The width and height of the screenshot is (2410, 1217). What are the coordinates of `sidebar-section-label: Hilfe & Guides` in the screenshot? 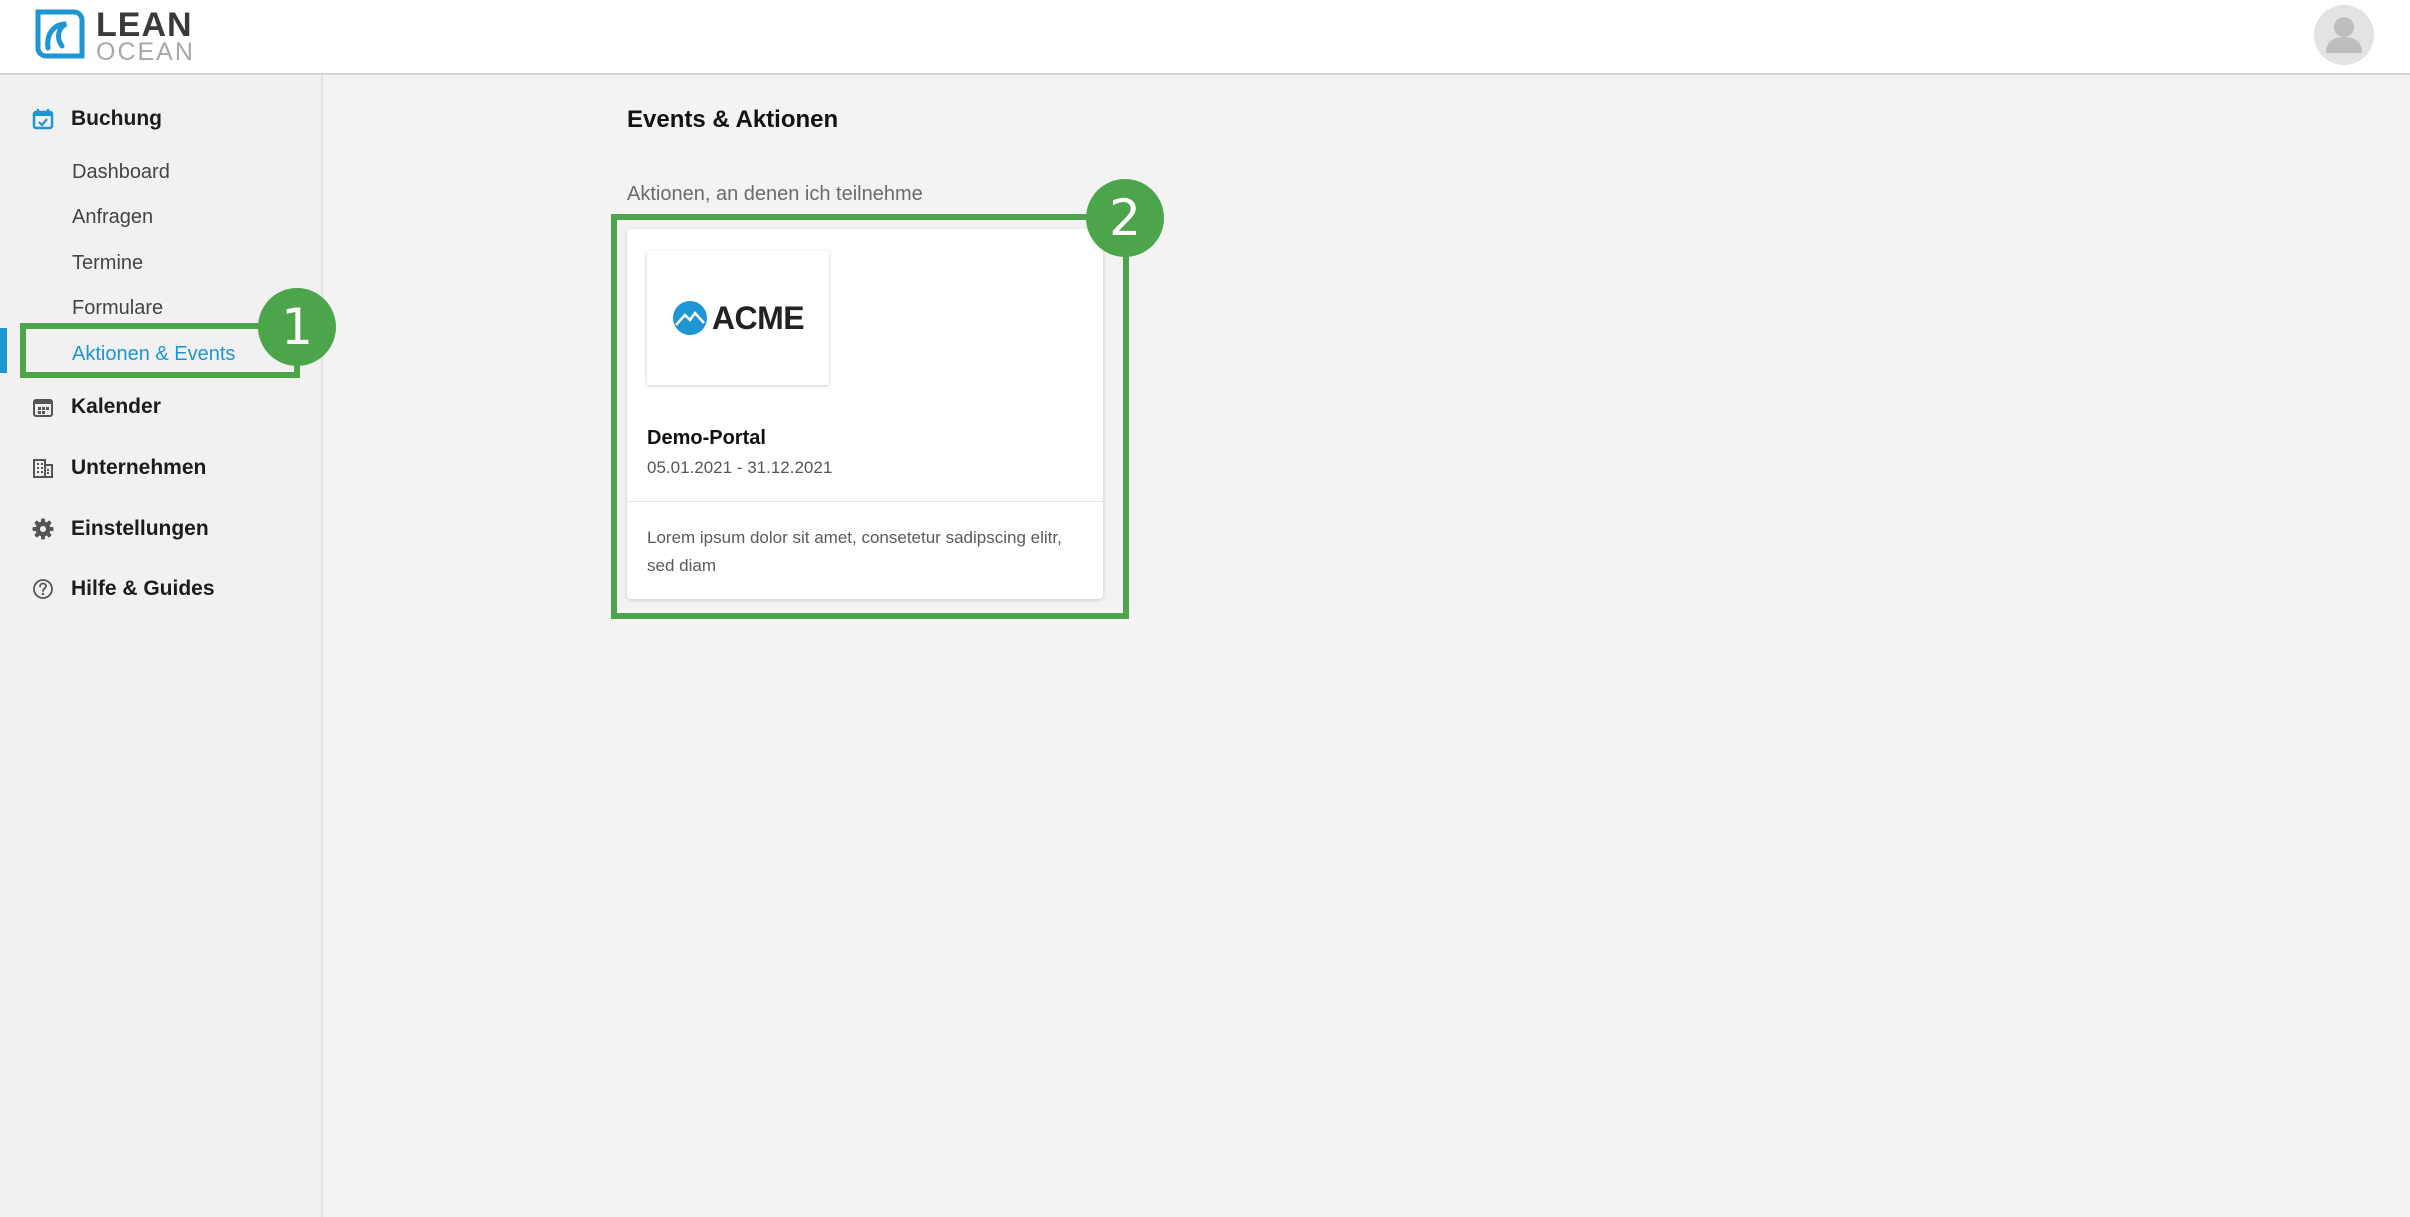 It's located at (143, 588).